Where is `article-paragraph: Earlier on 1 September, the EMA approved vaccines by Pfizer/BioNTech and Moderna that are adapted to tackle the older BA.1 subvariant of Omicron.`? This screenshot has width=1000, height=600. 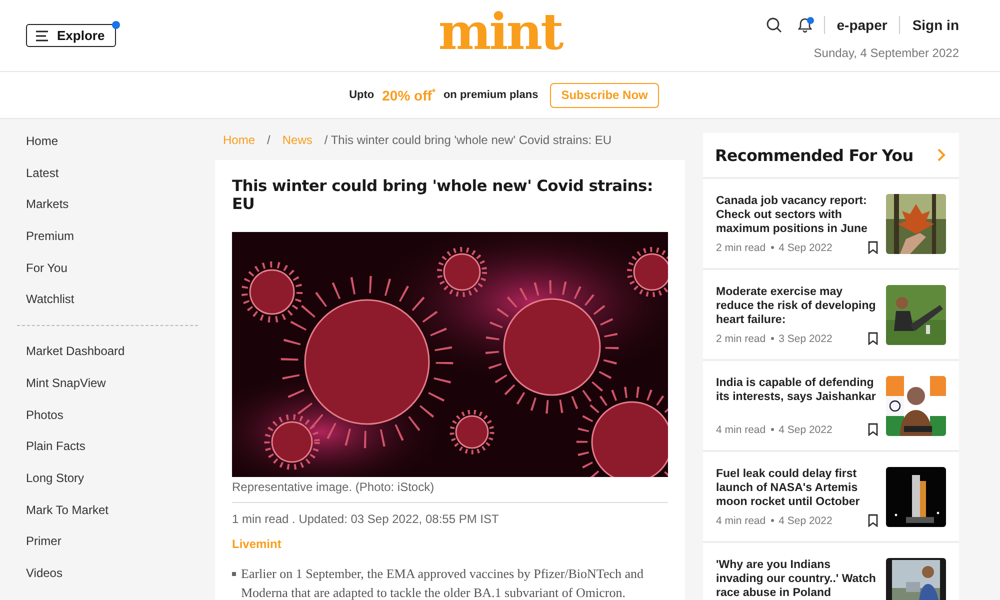
article-paragraph: Earlier on 1 September, the EMA approved vaccines by Pfizer/BioNTech and Moderna that are adapted to tackle the older BA.1 subvariant of Omicron. is located at coordinates (443, 582).